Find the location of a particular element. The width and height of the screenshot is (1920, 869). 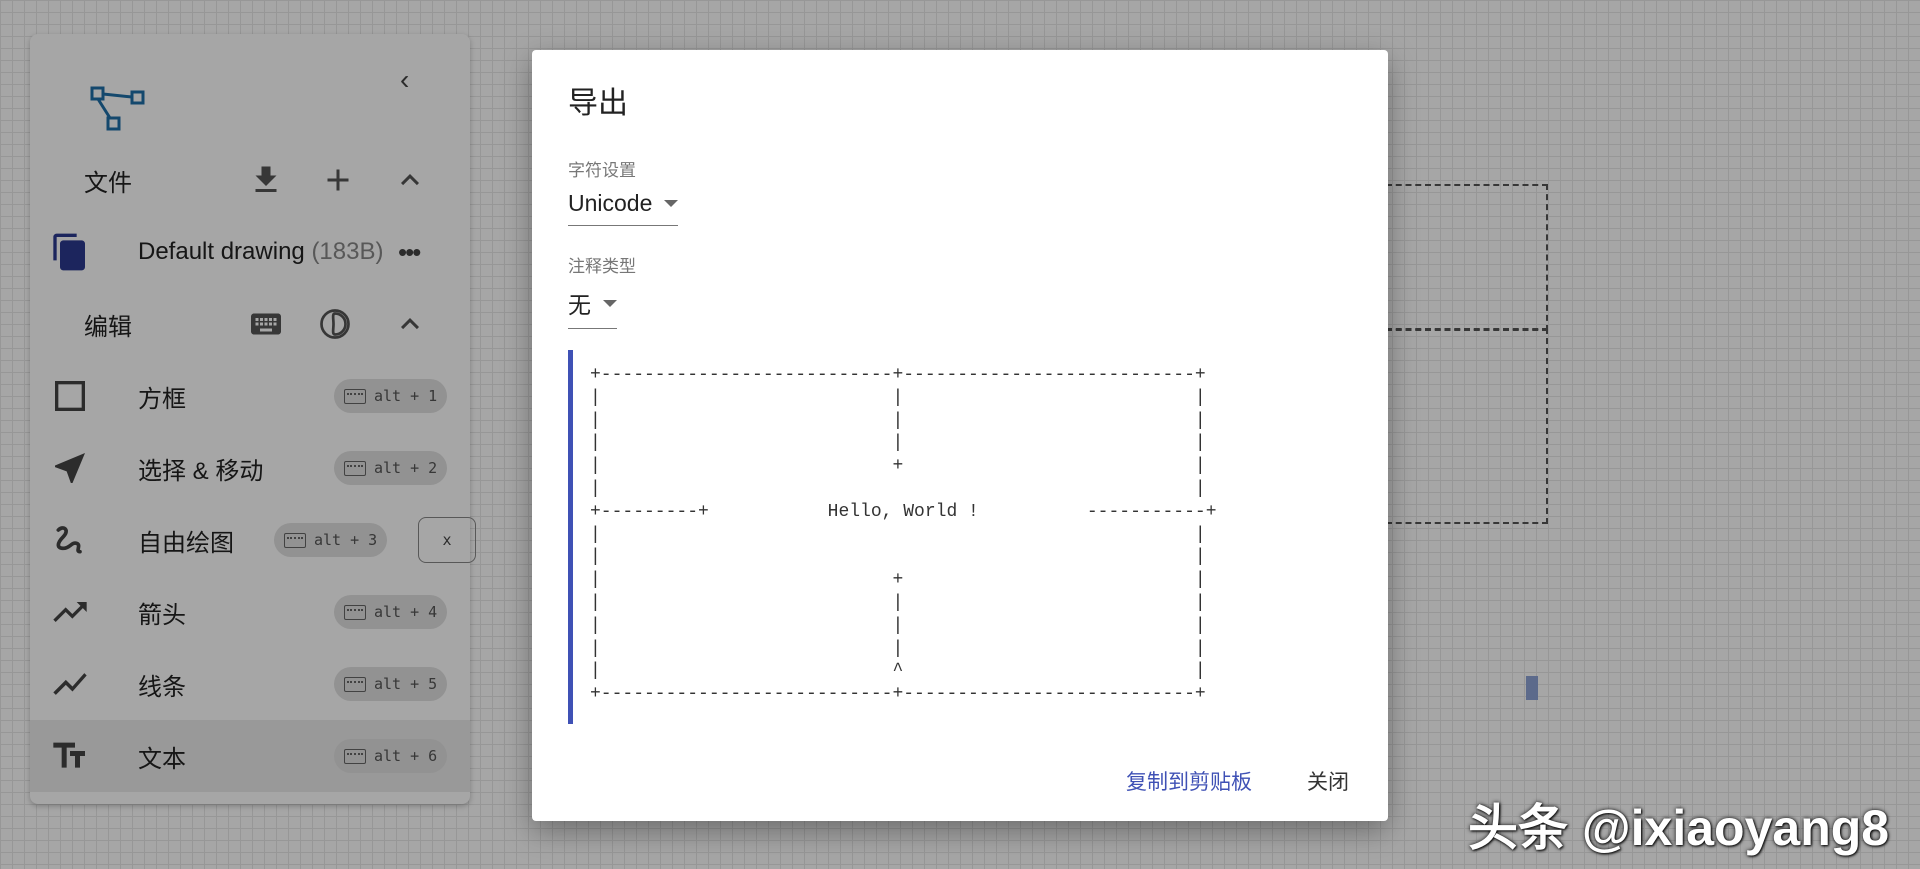

charset-select: Unicode is located at coordinates (623, 208).